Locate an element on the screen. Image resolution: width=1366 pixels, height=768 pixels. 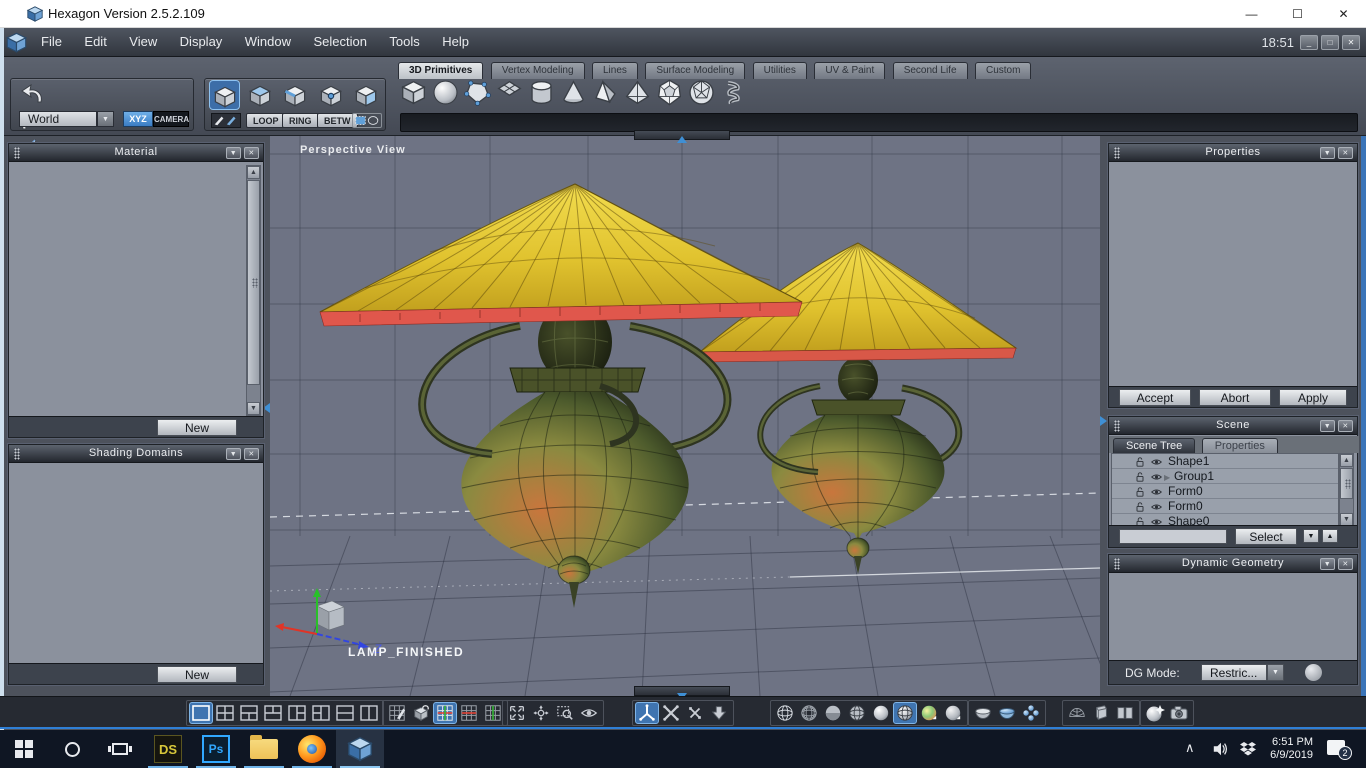
grid-edit-icon is located at coordinates (397, 713).